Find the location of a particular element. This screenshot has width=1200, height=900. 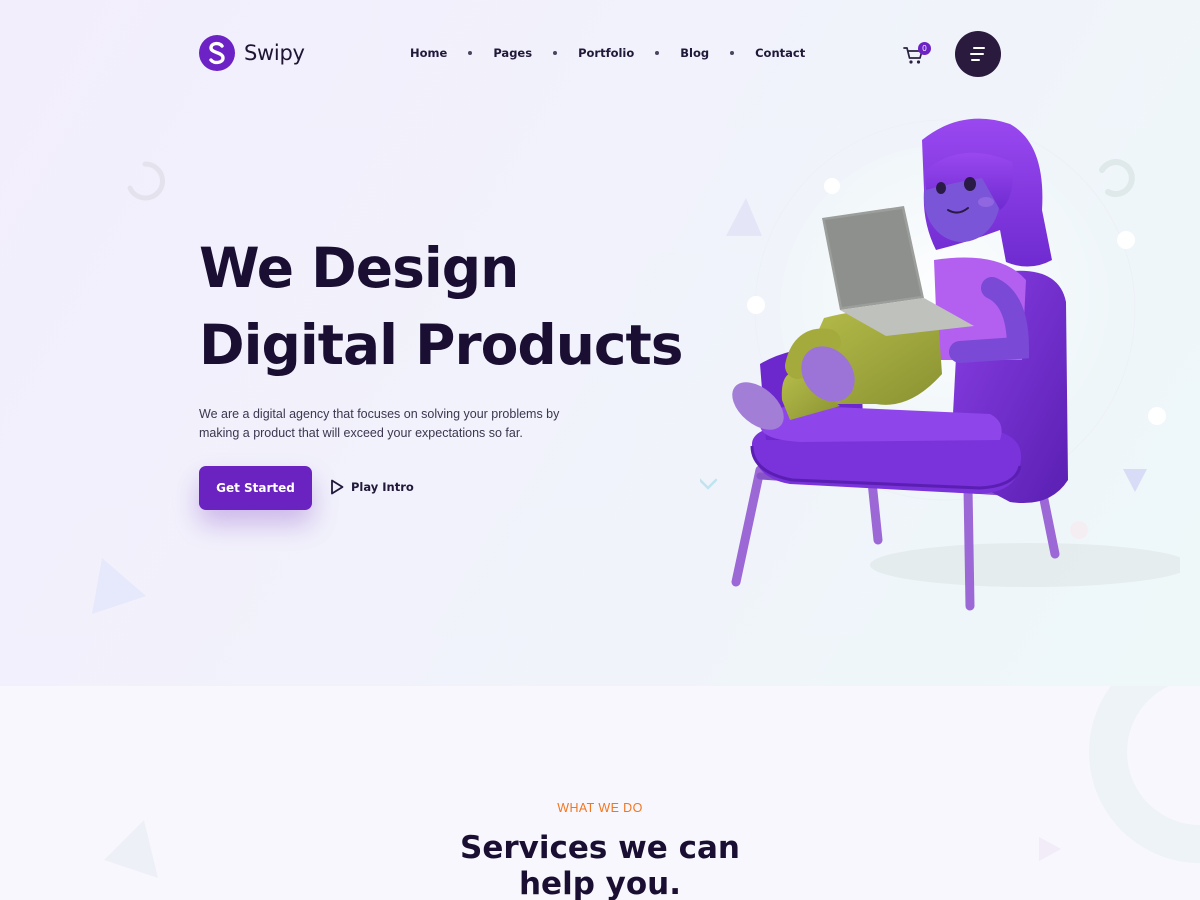

hero-headline: We Design Digital Products is located at coordinates (479, 307).